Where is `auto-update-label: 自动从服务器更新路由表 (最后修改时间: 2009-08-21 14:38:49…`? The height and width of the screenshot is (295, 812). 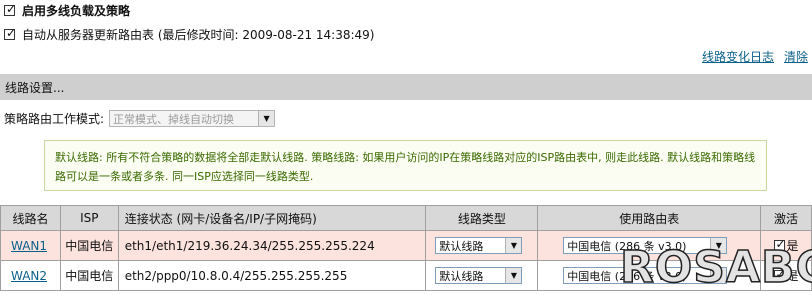
auto-update-label: 自动从服务器更新路由表 (最后修改时间: 2009-08-21 14:38:49… is located at coordinates (198, 35).